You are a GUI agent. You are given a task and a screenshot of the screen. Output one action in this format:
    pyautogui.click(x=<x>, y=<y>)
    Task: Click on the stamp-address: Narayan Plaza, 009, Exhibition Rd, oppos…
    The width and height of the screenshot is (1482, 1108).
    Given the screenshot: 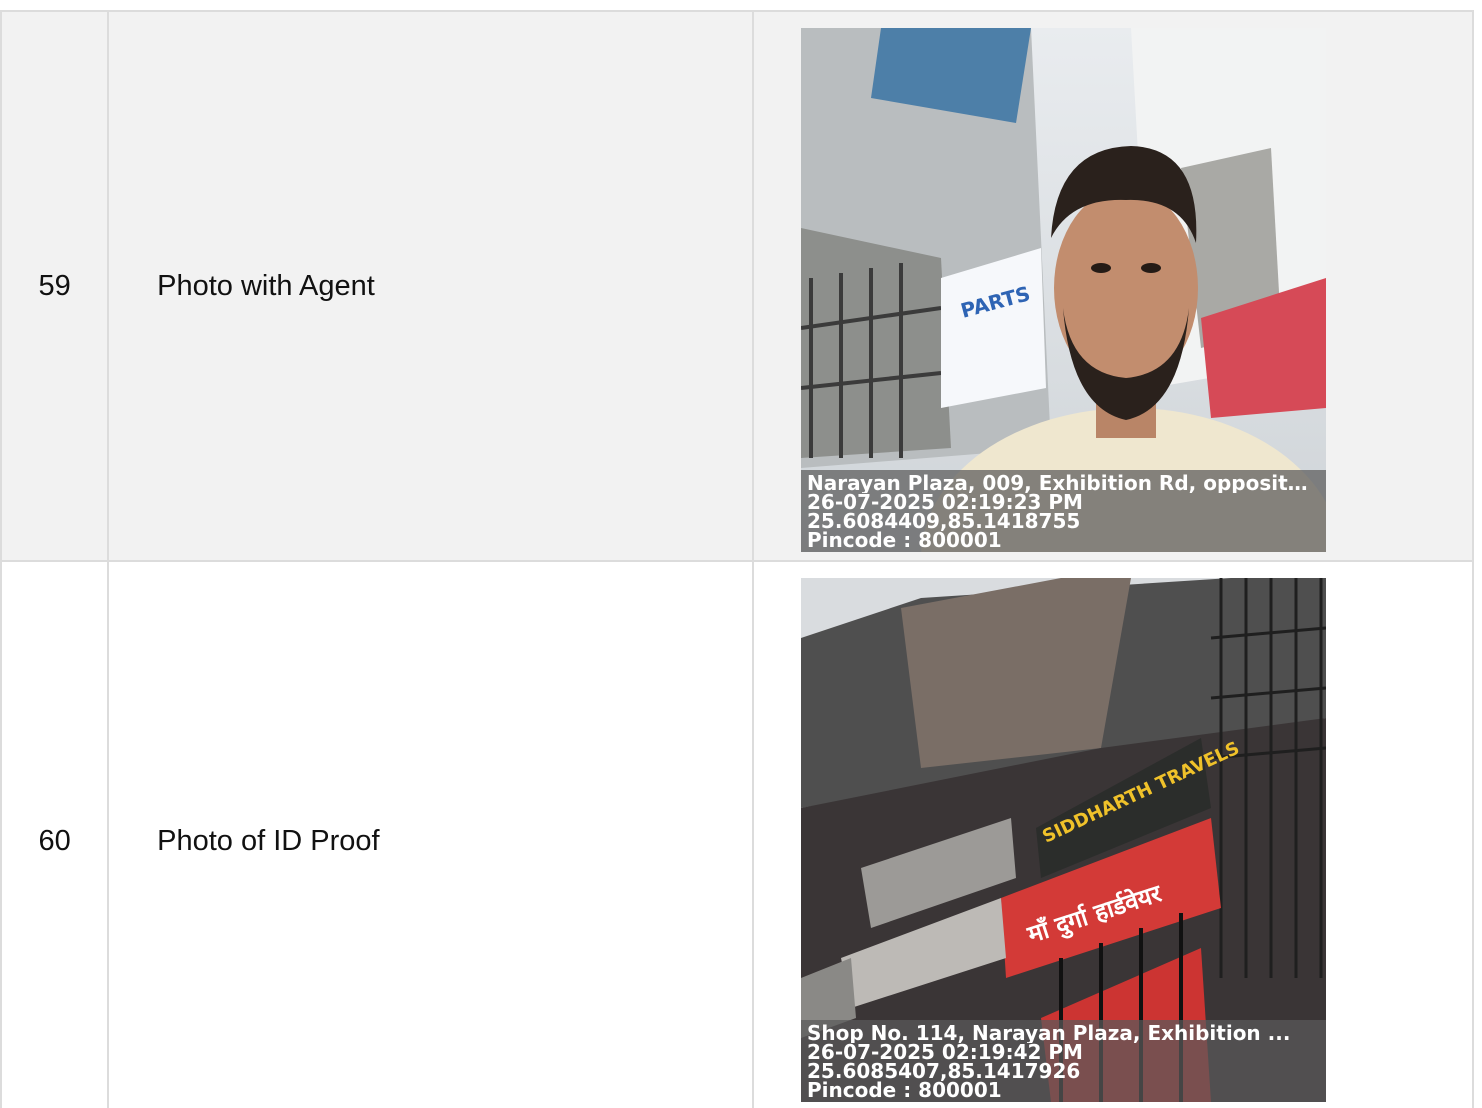 What is the action you would take?
    pyautogui.click(x=1063, y=483)
    